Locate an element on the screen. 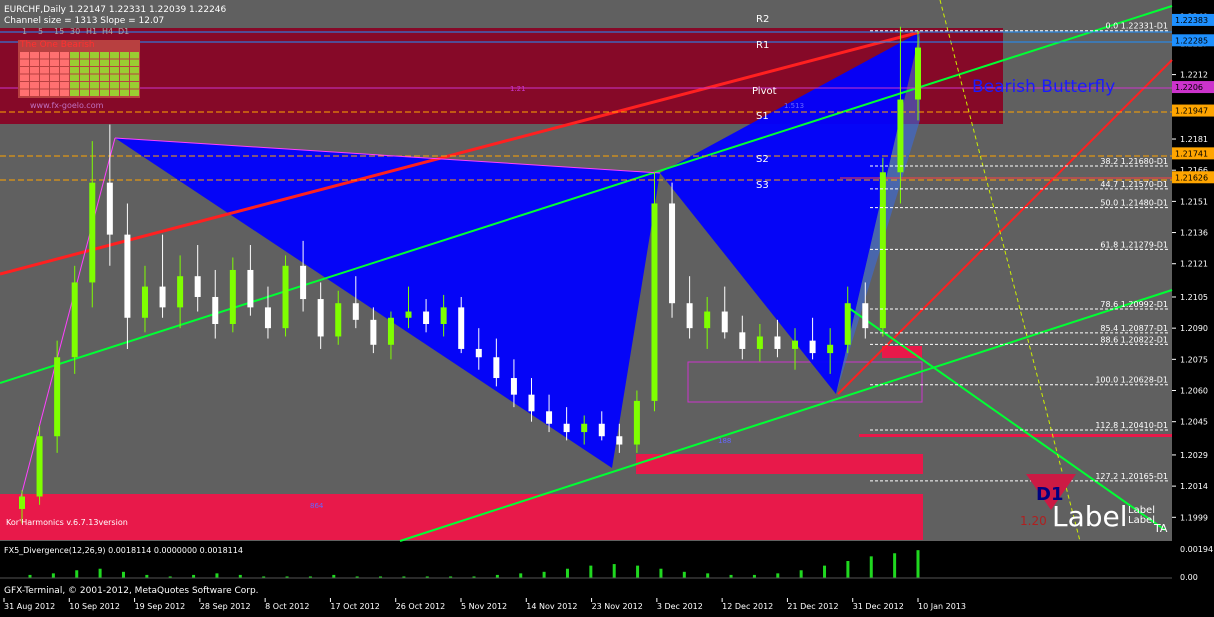 Image resolution: width=1214 pixels, height=617 pixels. pivot-label-s3: S3 is located at coordinates (762, 185).